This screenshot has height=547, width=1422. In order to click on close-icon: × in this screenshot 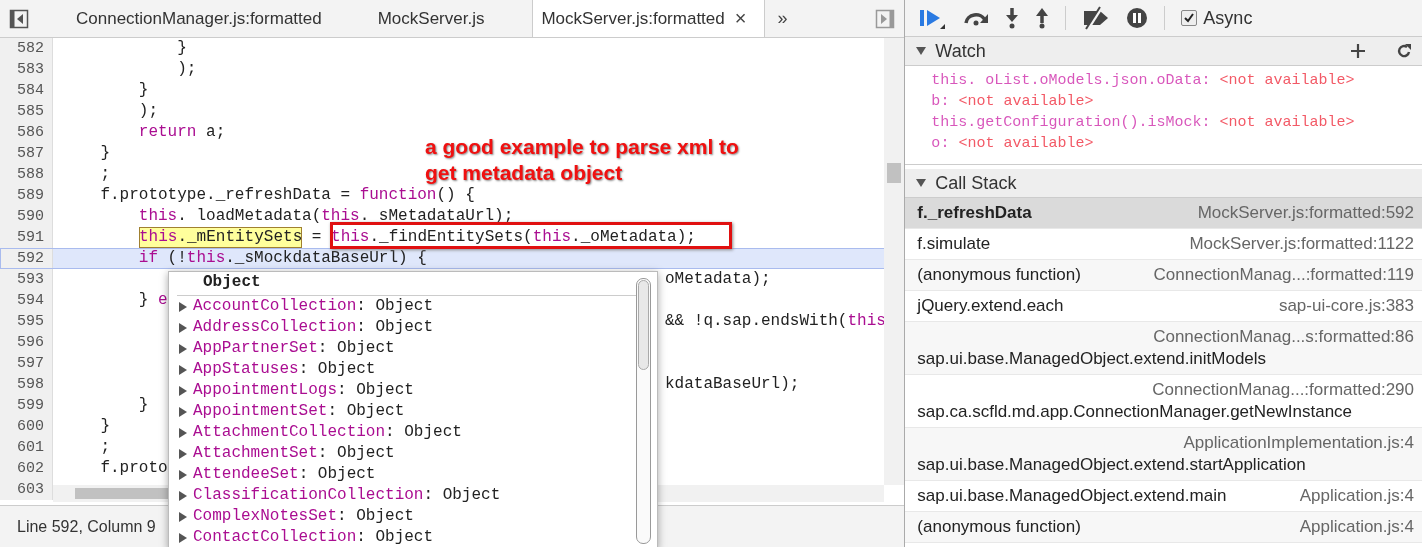, I will do `click(740, 18)`.